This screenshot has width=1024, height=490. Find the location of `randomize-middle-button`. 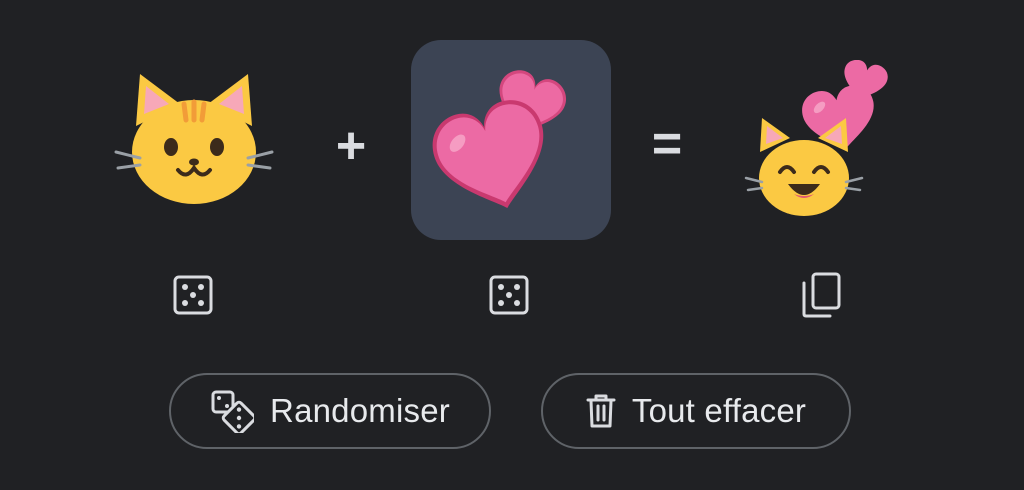

randomize-middle-button is located at coordinates (509, 295).